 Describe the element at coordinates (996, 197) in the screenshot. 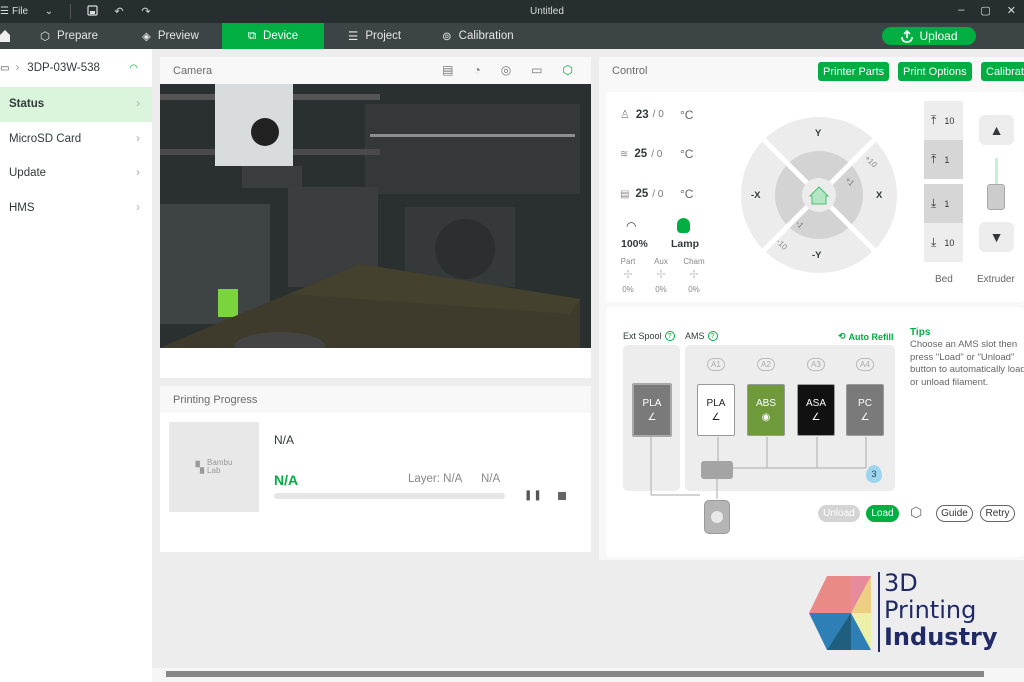

I see `extruder-icon` at that location.